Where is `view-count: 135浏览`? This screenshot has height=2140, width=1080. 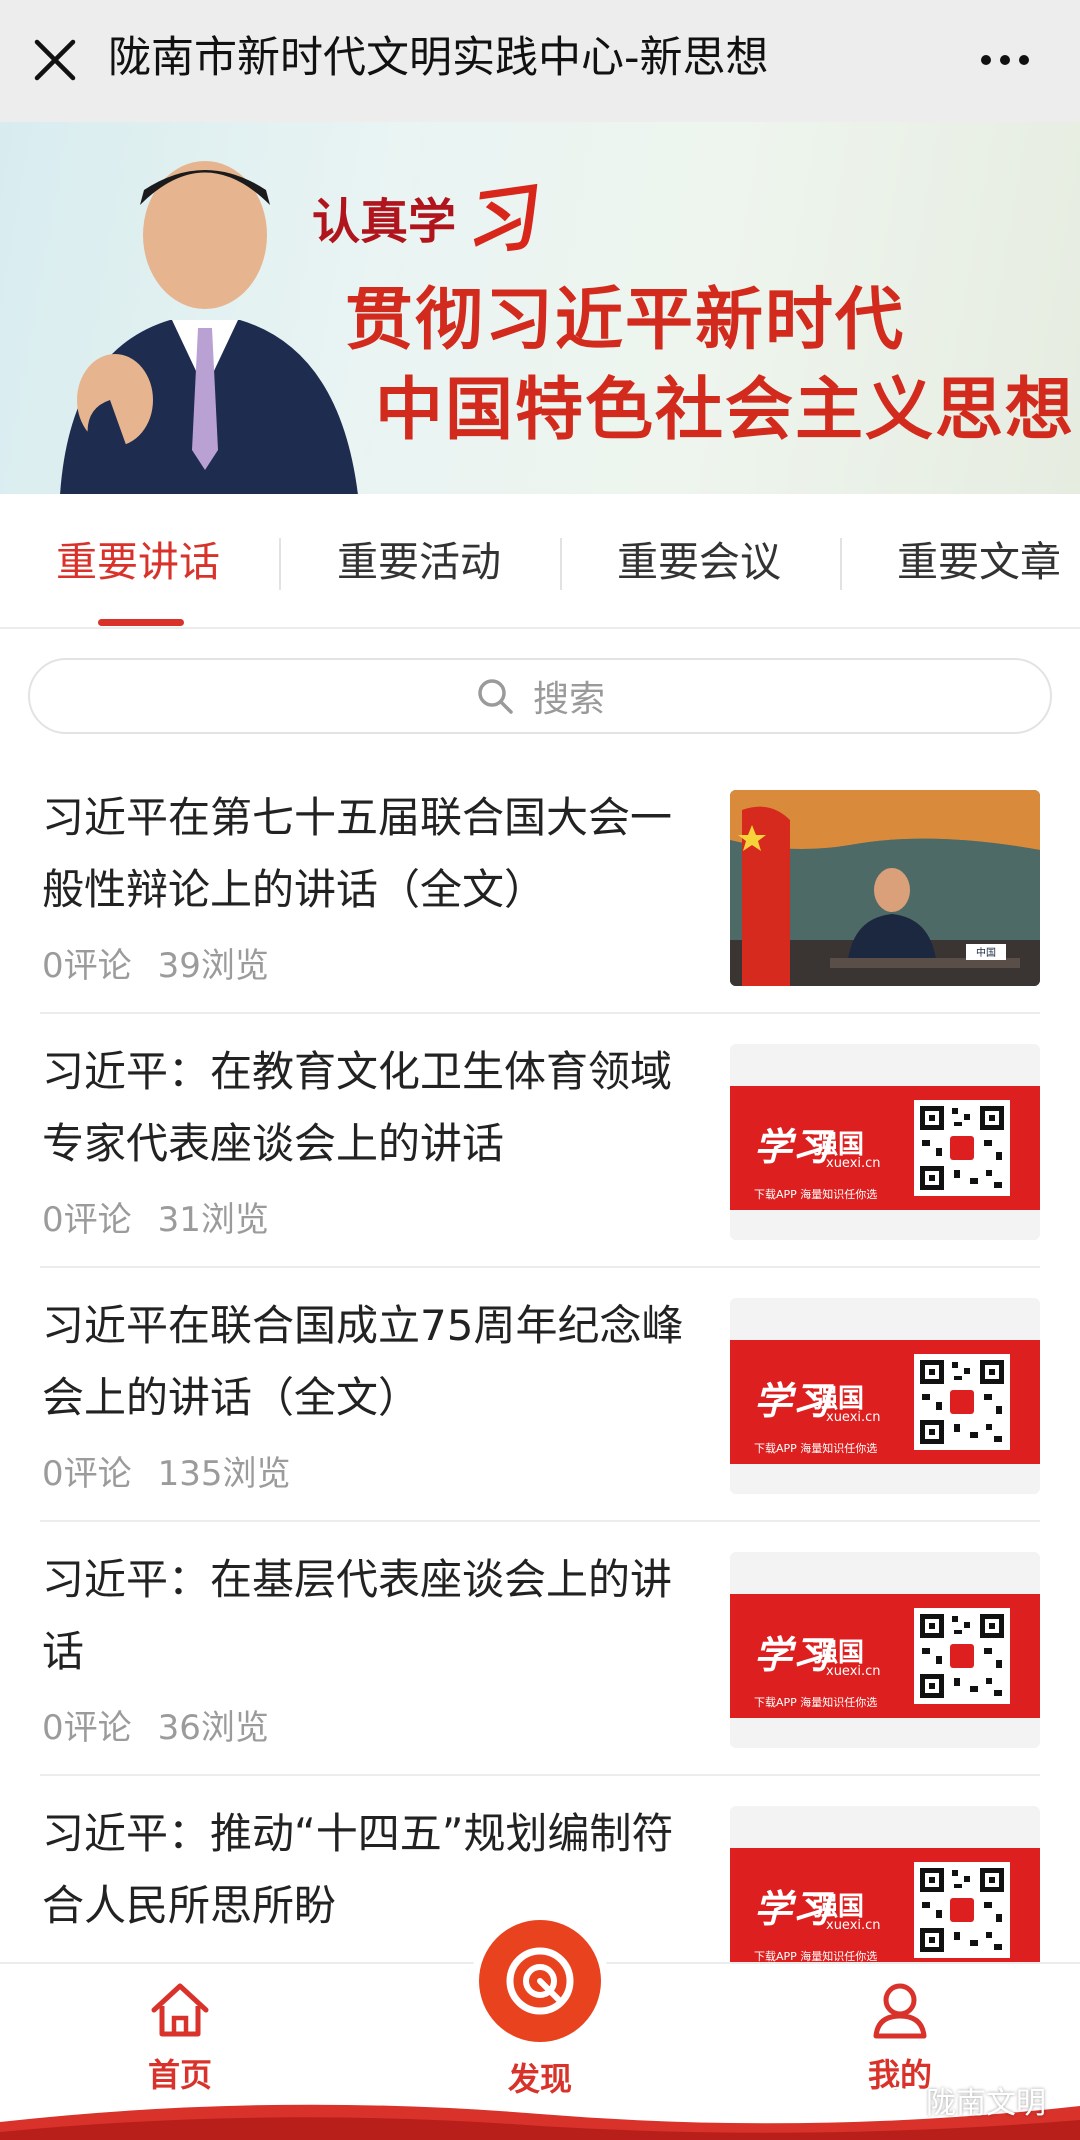 view-count: 135浏览 is located at coordinates (224, 1474).